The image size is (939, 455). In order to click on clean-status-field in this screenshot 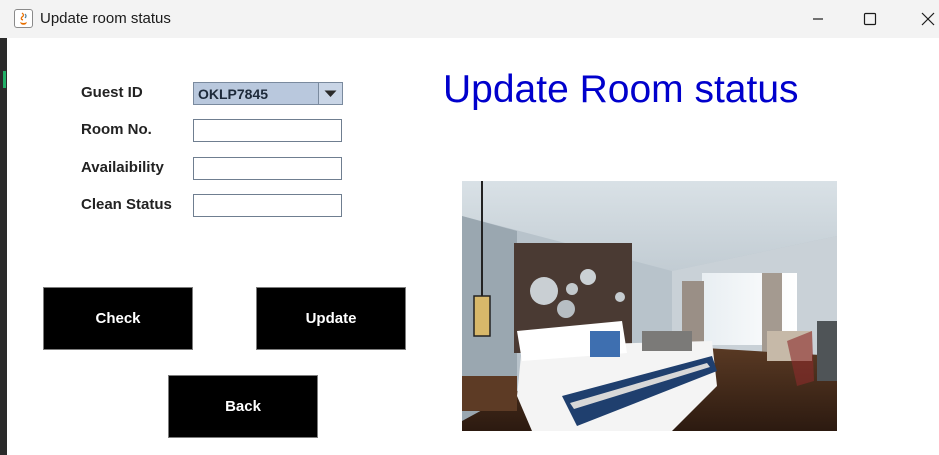, I will do `click(267, 205)`.